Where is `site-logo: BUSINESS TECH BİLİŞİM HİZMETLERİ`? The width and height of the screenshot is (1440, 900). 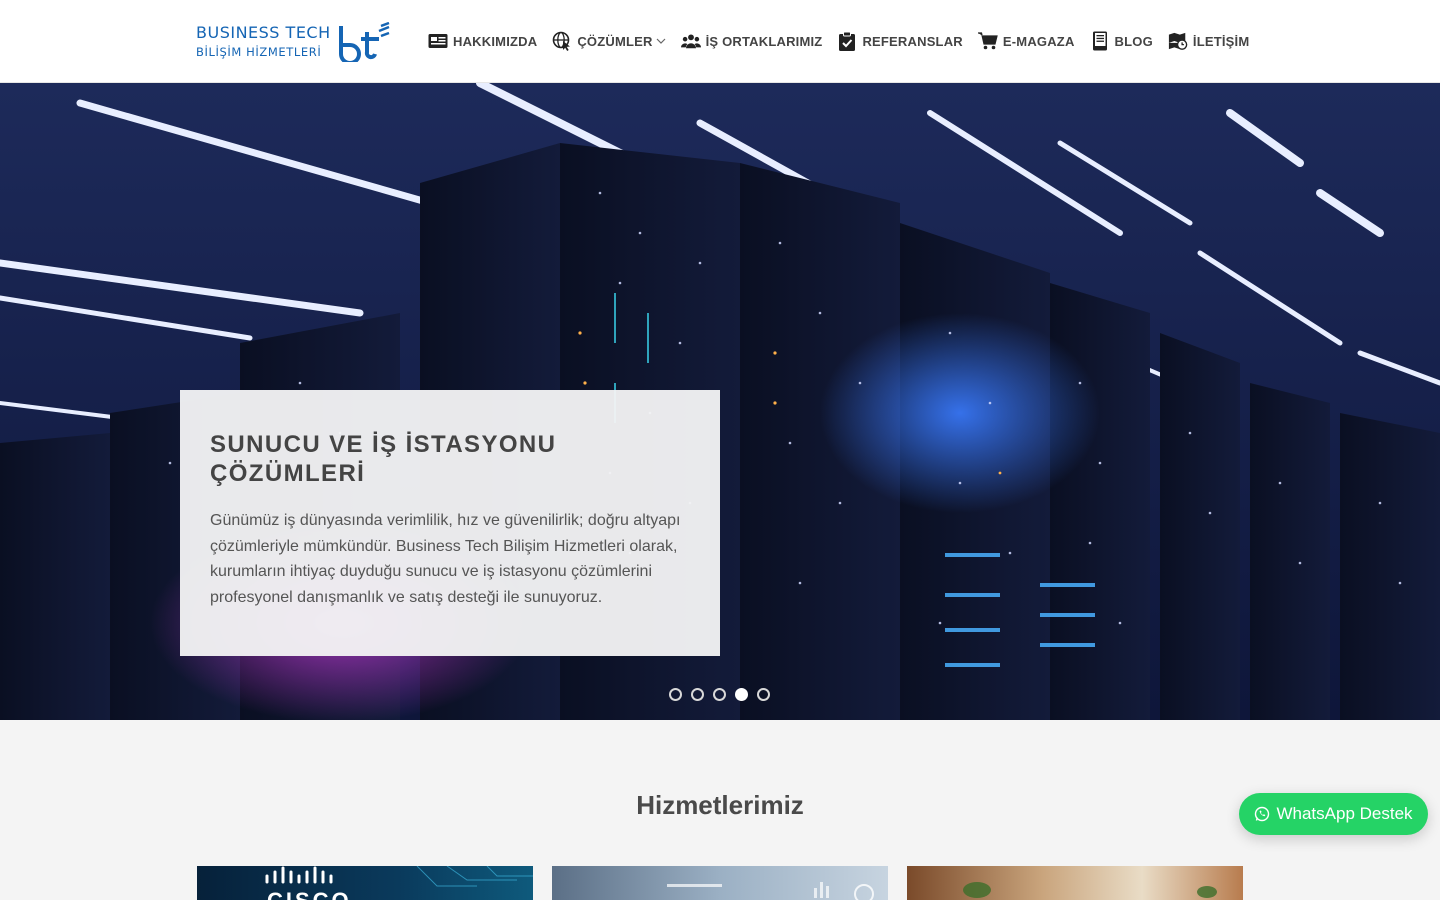
site-logo: BUSINESS TECH BİLİŞİM HİZMETLERİ is located at coordinates (296, 42).